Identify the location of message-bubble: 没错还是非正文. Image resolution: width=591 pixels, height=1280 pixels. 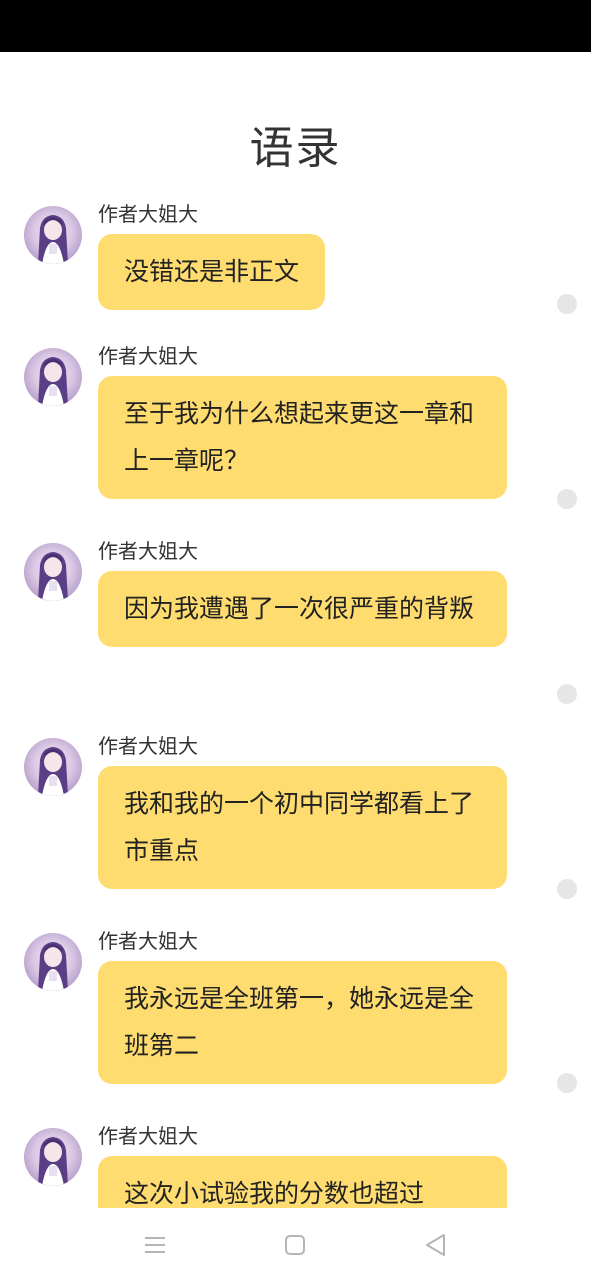
(212, 272).